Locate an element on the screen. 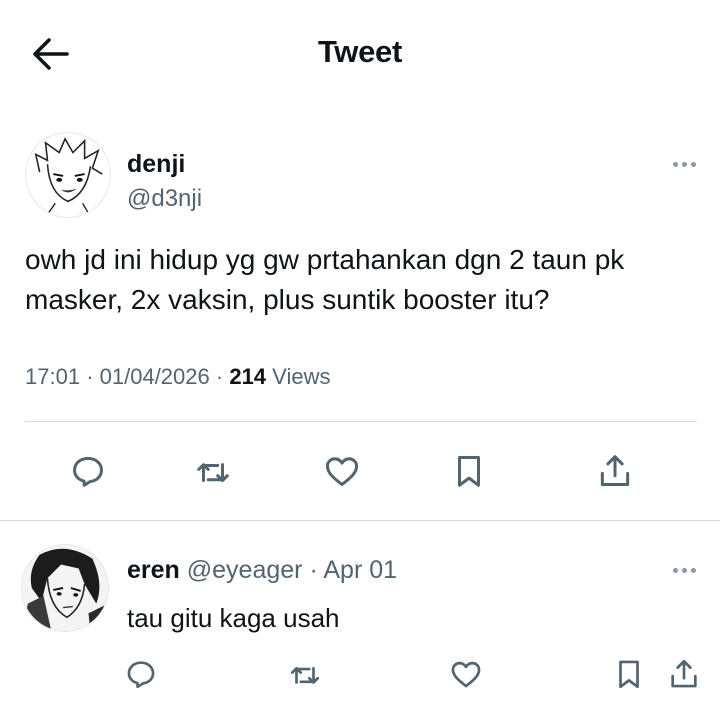 This screenshot has width=720, height=720. bookmark-button is located at coordinates (469, 471).